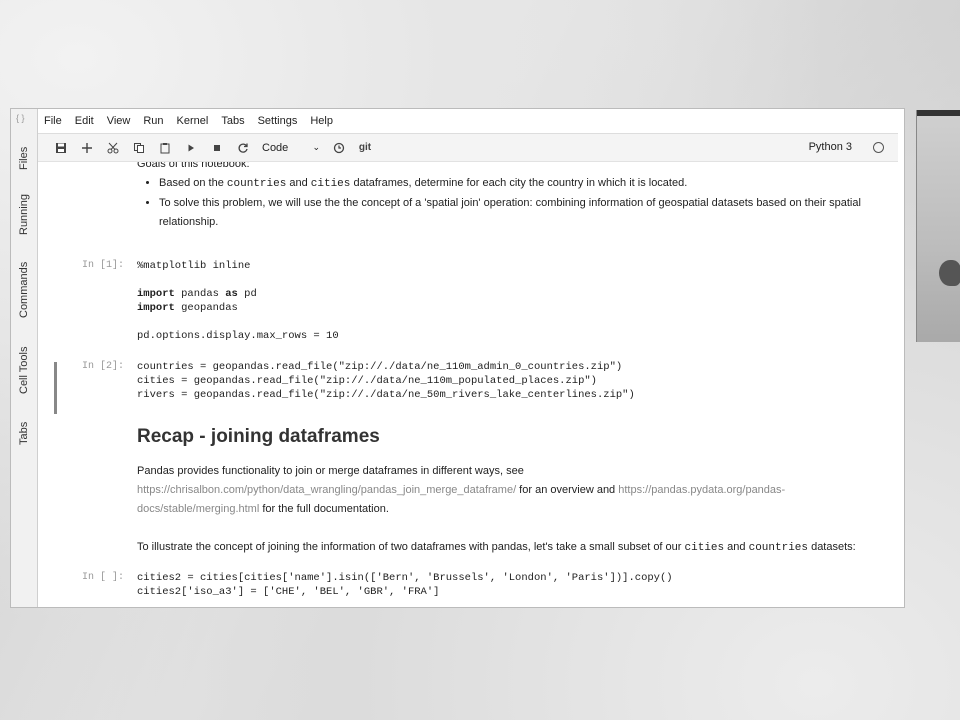  I want to click on stop-icon, so click(217, 148).